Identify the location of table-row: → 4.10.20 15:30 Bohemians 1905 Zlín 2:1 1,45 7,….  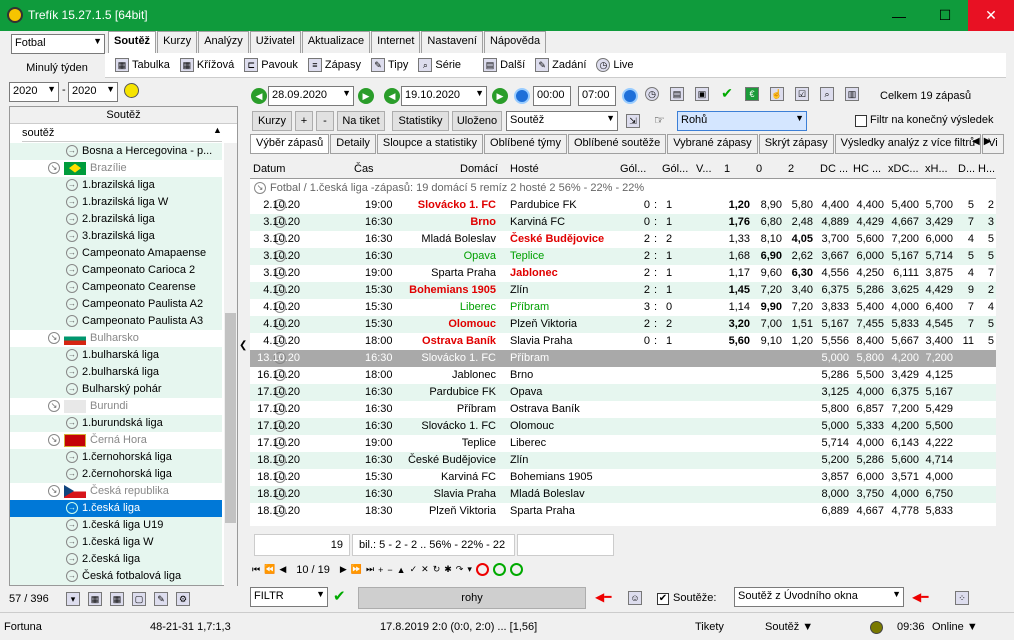
(623, 290).